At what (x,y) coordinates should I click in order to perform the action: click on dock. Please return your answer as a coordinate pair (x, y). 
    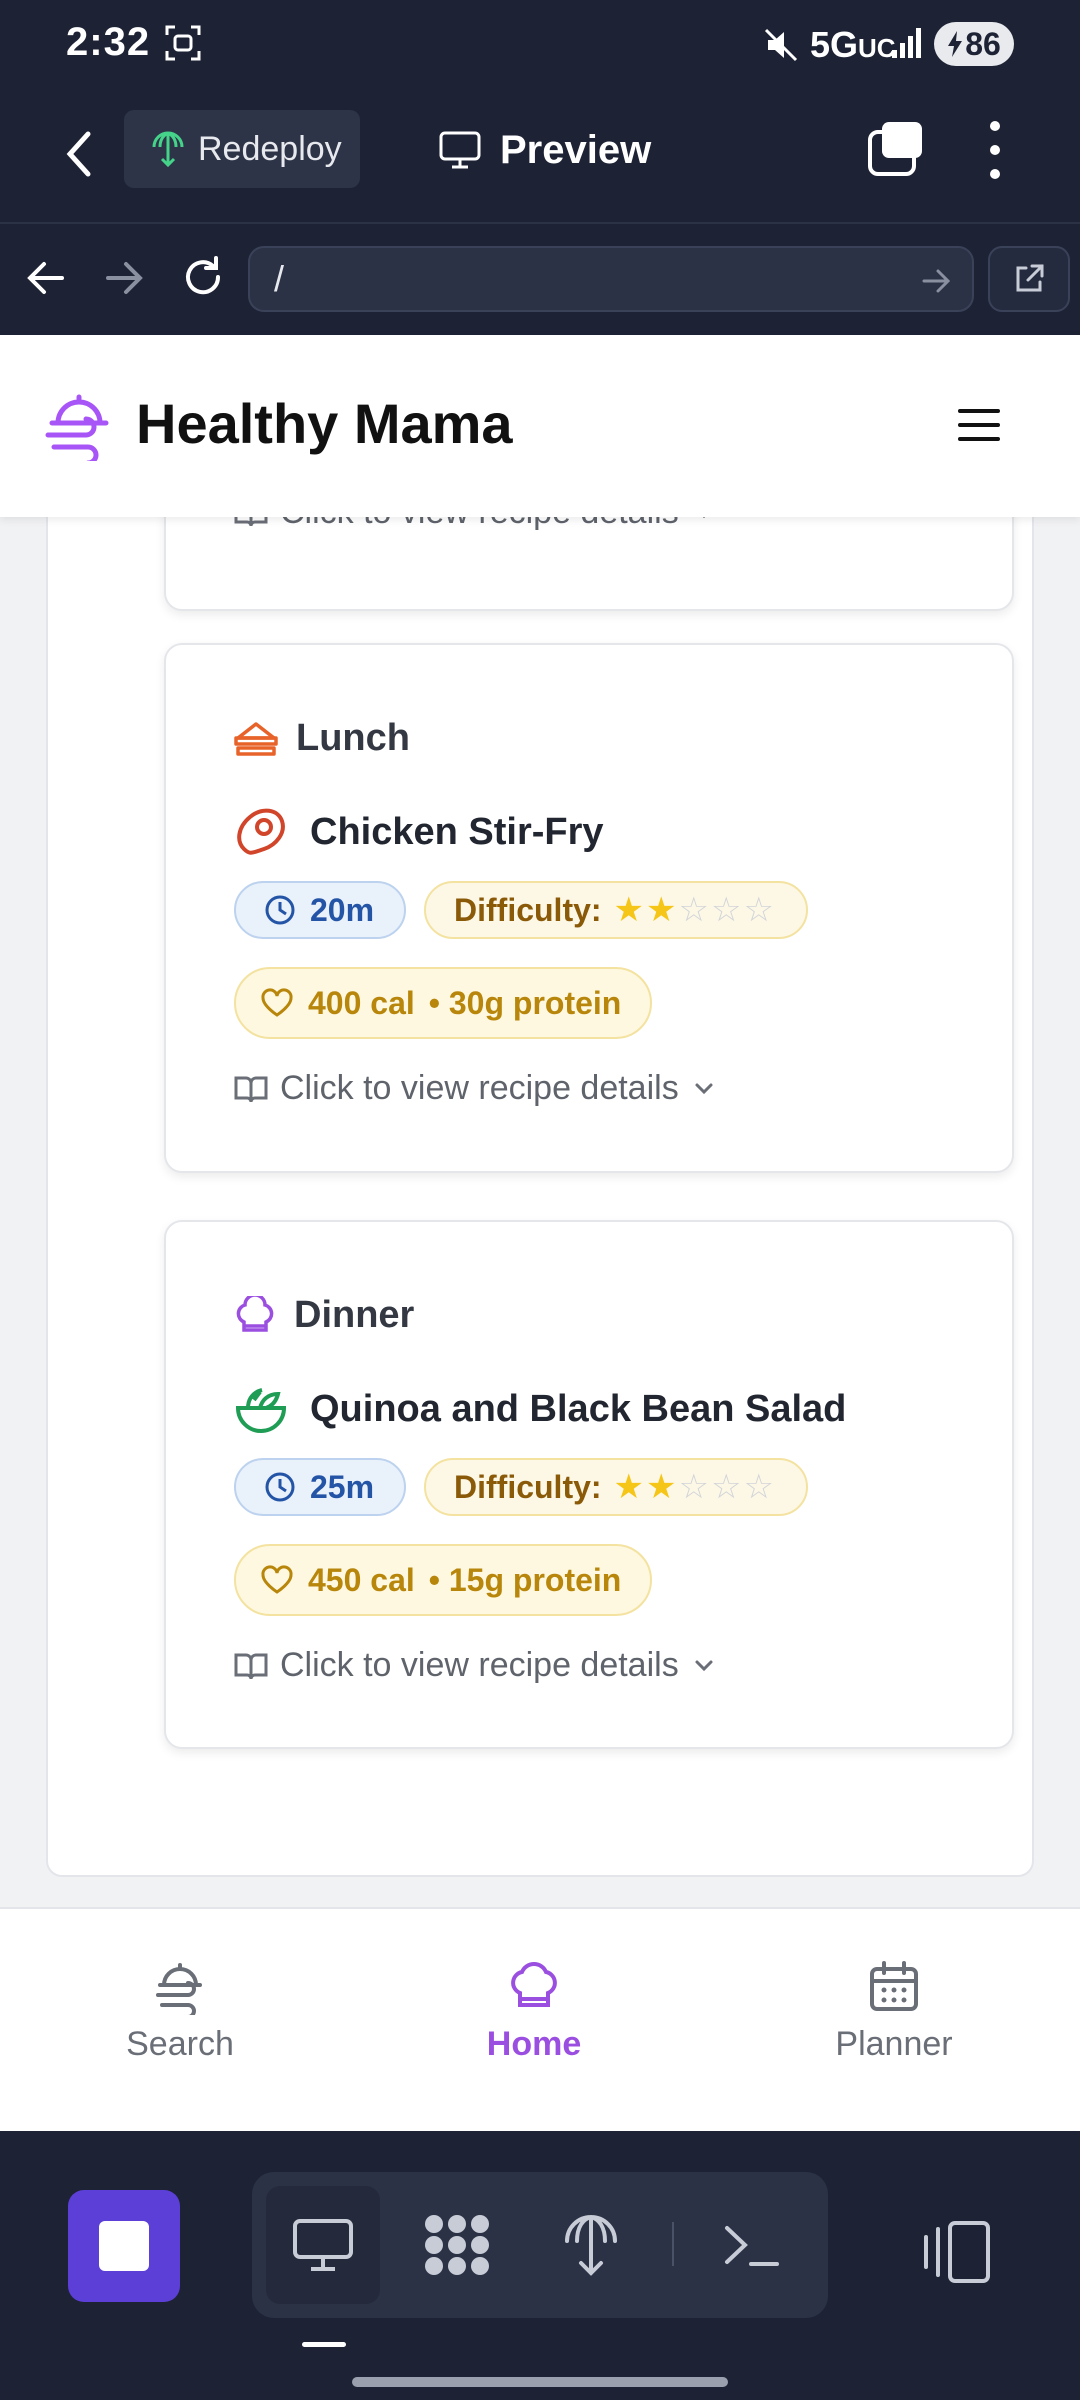
    Looking at the image, I should click on (540, 2245).